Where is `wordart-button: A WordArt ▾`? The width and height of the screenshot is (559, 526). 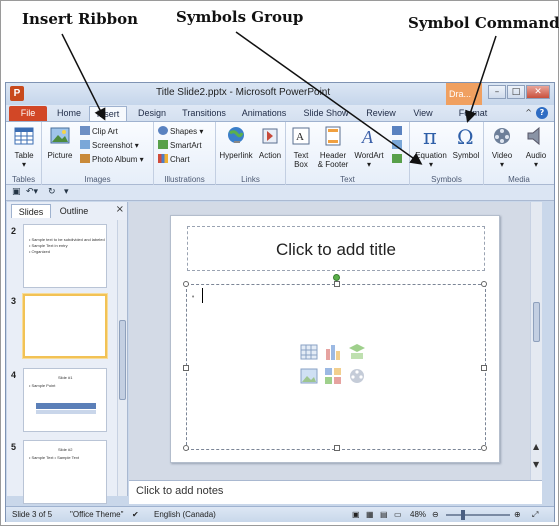 wordart-button: A WordArt ▾ is located at coordinates (369, 147).